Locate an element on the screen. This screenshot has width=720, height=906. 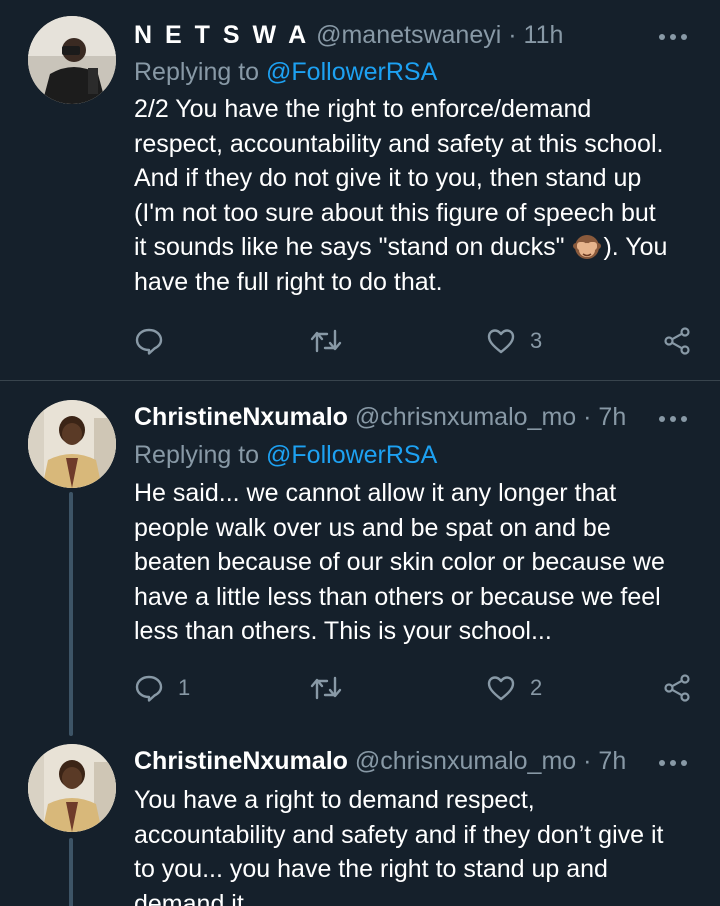
reply-count: 1 is located at coordinates (184, 687).